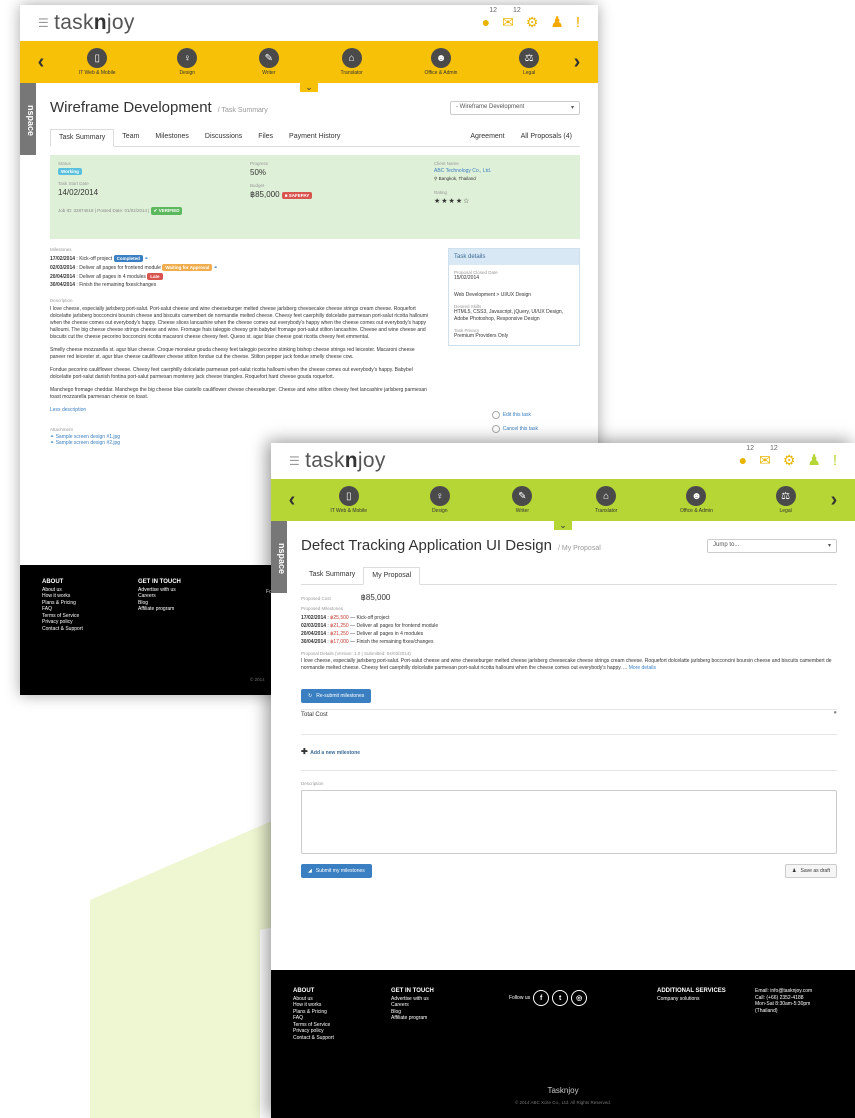  I want to click on footer-brand: Tasknjoy, so click(563, 1090).